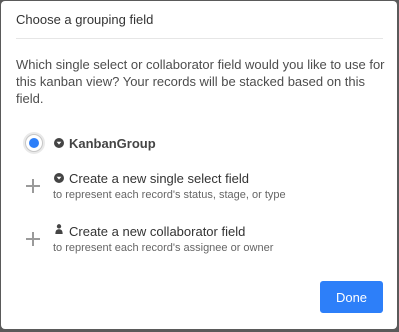 The height and width of the screenshot is (332, 399). What do you see at coordinates (112, 143) in the screenshot?
I see `option-label: KanbanGroup` at bounding box center [112, 143].